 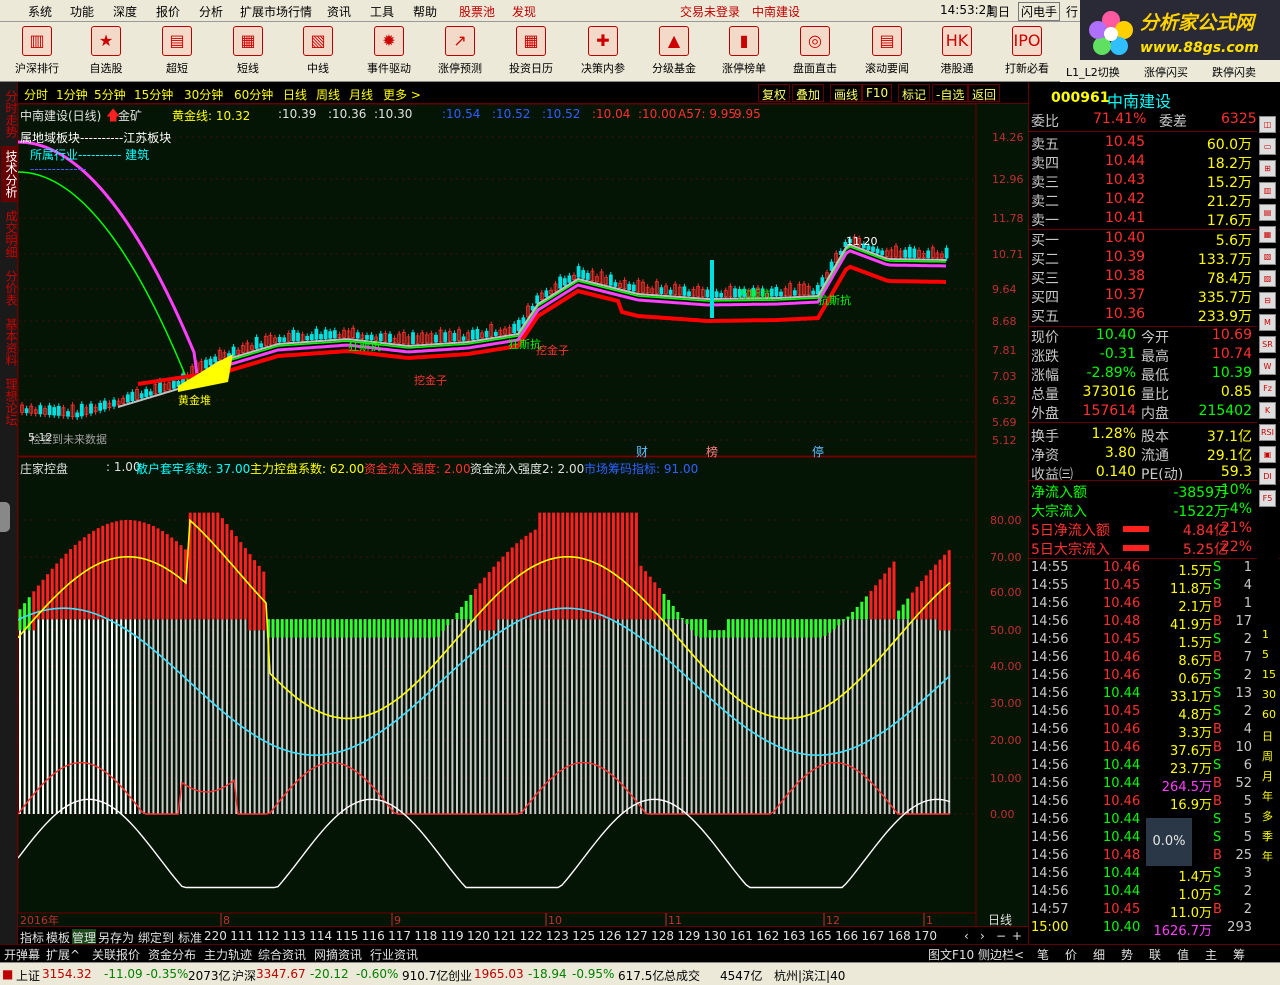 What do you see at coordinates (1099, 954) in the screenshot?
I see `quote-tab-3: 细` at bounding box center [1099, 954].